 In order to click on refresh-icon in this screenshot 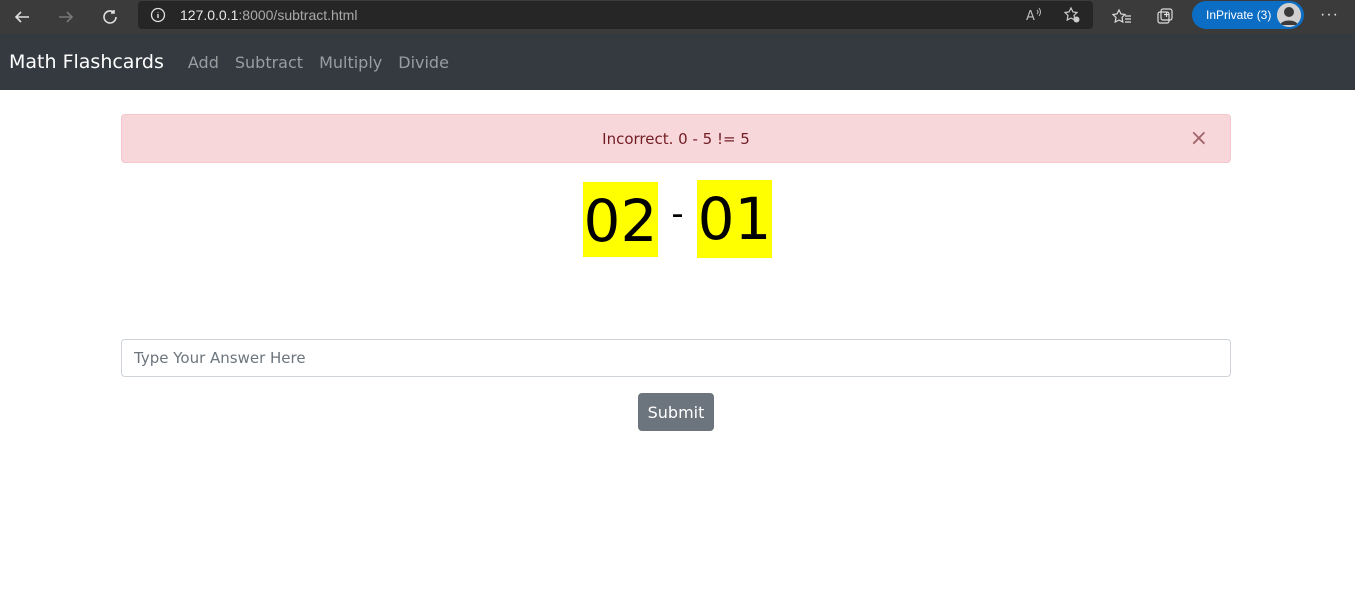, I will do `click(110, 17)`.